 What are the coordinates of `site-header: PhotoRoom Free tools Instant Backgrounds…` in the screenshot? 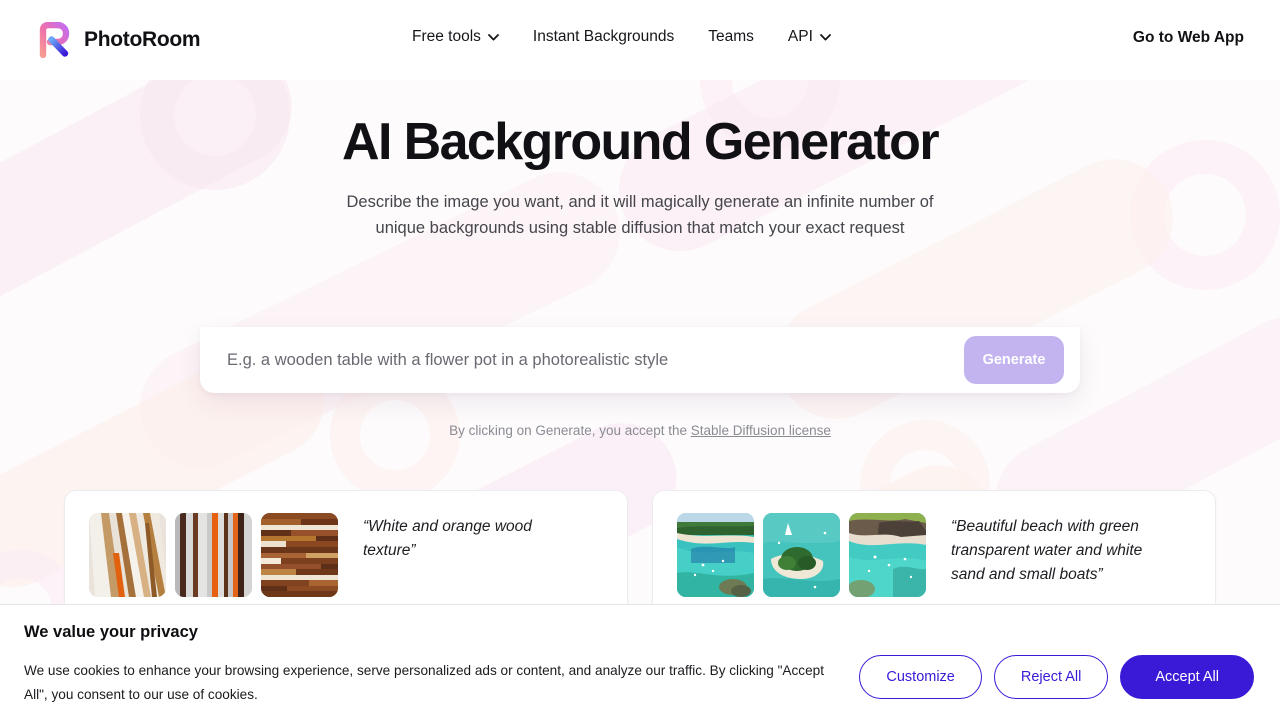 It's located at (640, 40).